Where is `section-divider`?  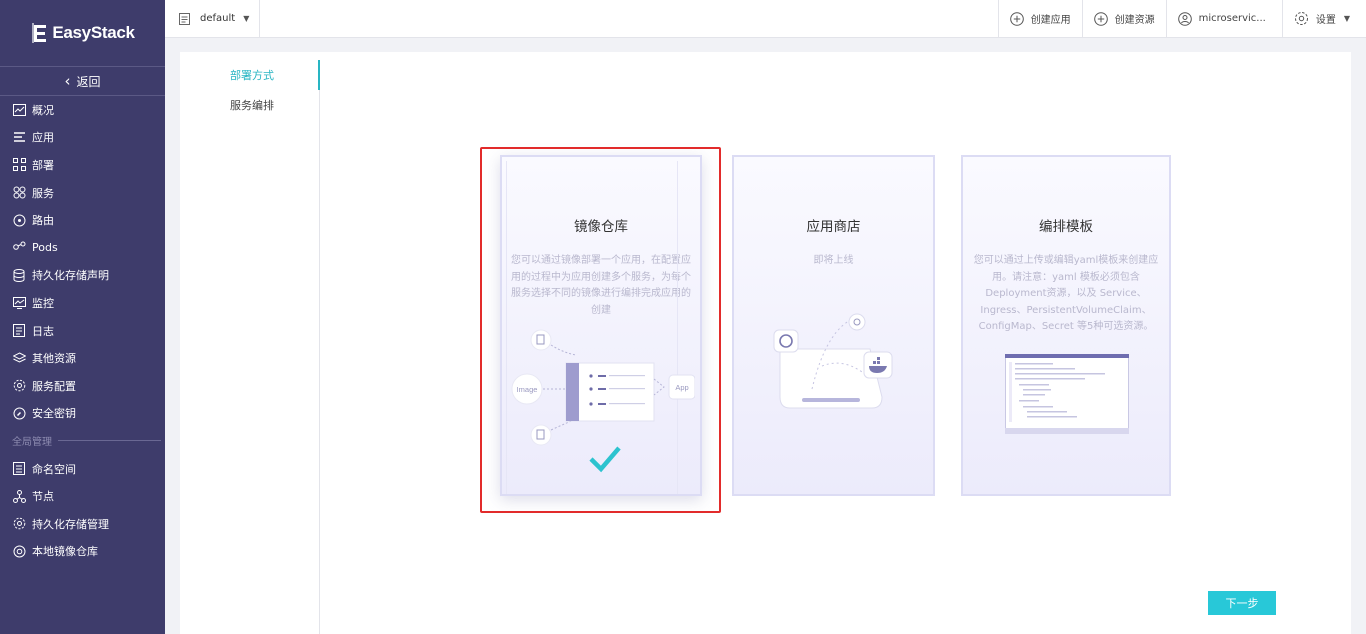 section-divider is located at coordinates (109, 441).